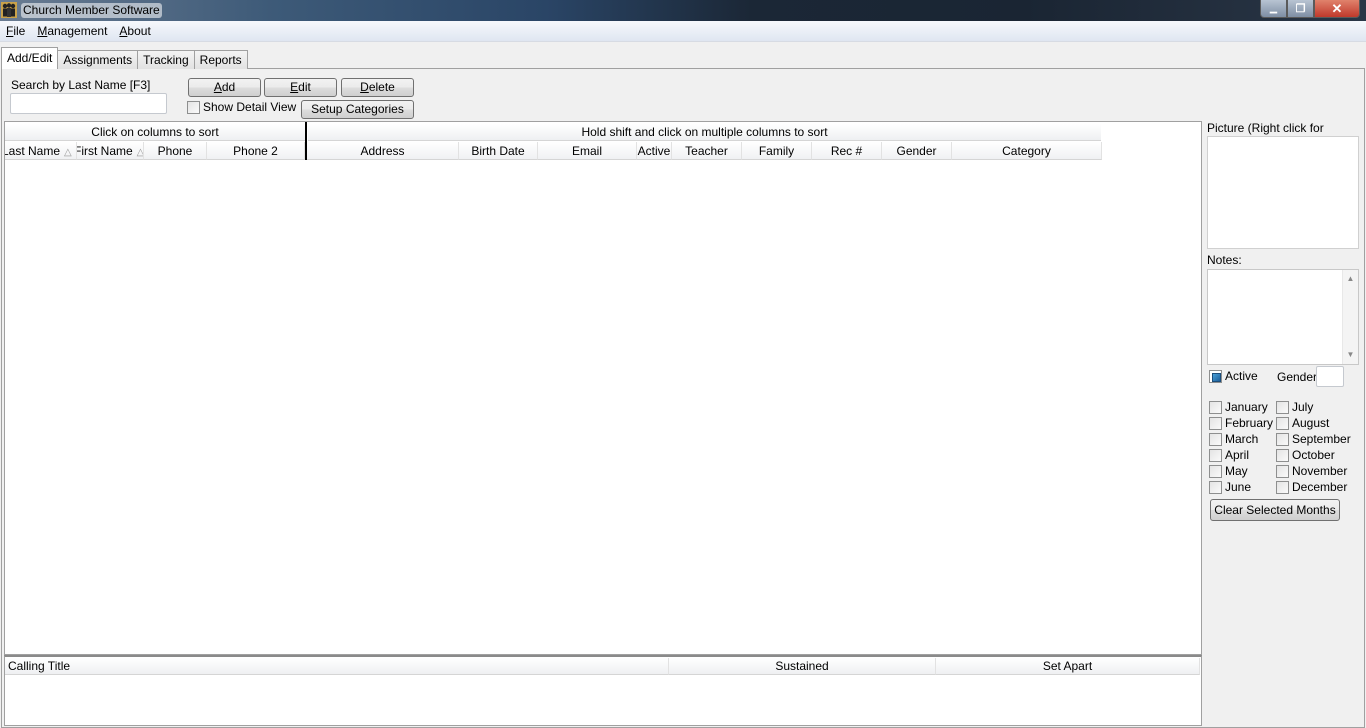 Image resolution: width=1366 pixels, height=728 pixels. I want to click on show-detail-view-checkbox, so click(193, 107).